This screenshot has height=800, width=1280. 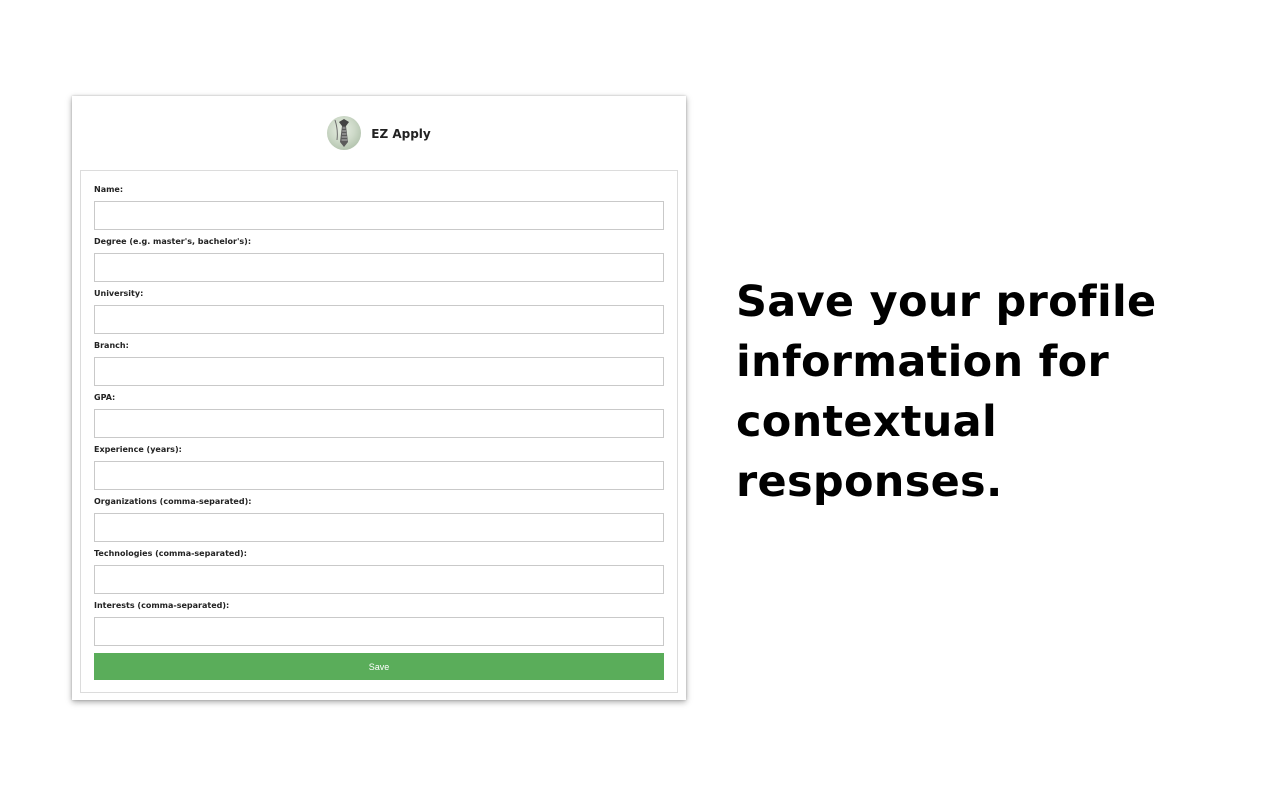 What do you see at coordinates (119, 293) in the screenshot?
I see `university-label: University:` at bounding box center [119, 293].